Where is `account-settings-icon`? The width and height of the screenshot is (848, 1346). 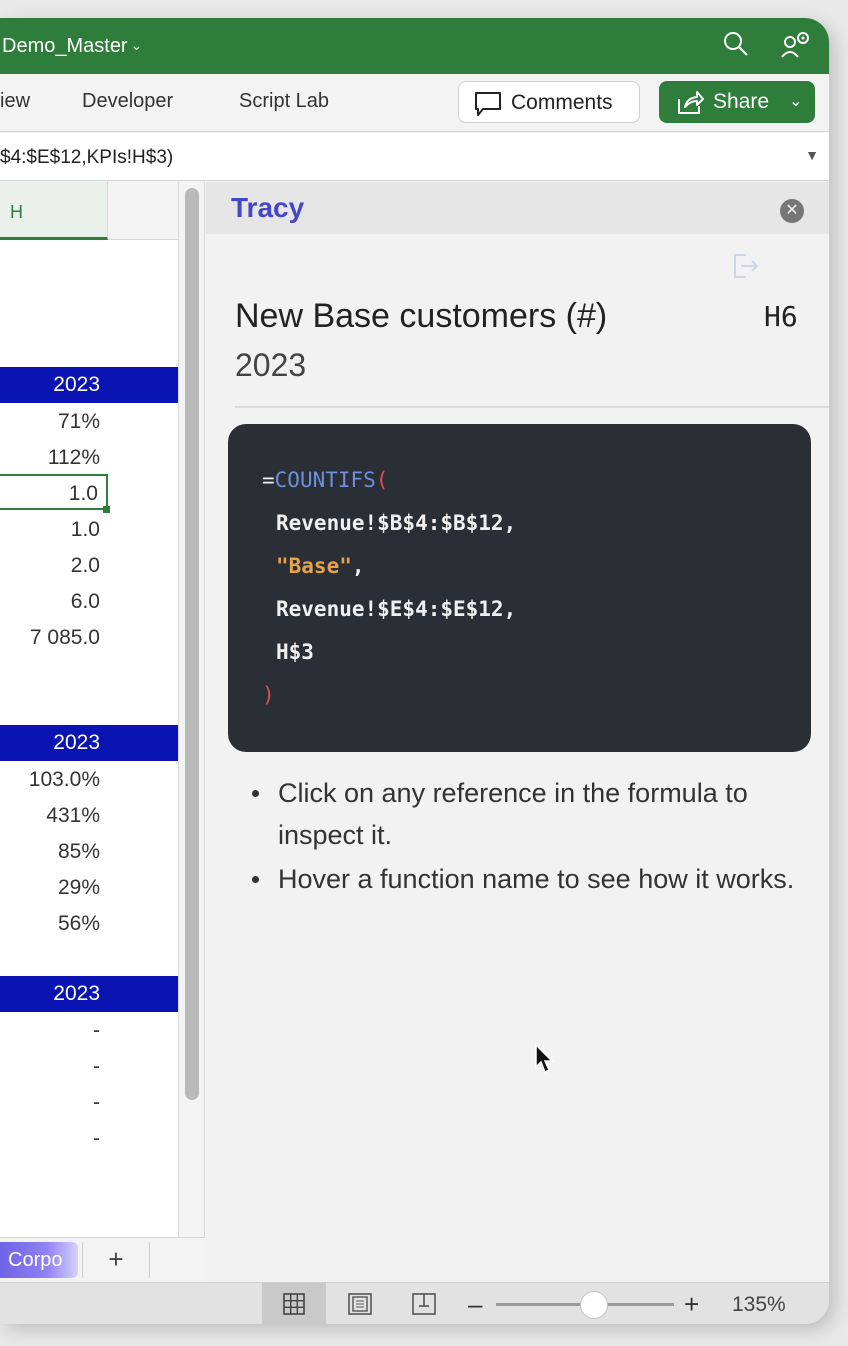 account-settings-icon is located at coordinates (796, 47).